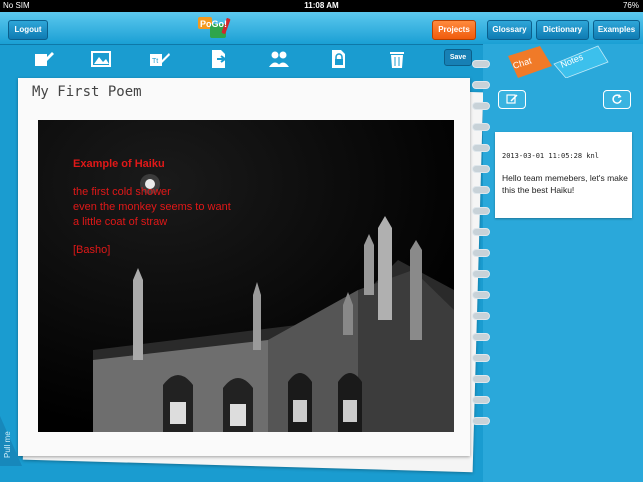 The image size is (643, 482). What do you see at coordinates (87, 92) in the screenshot?
I see `document-title: My First Poem` at bounding box center [87, 92].